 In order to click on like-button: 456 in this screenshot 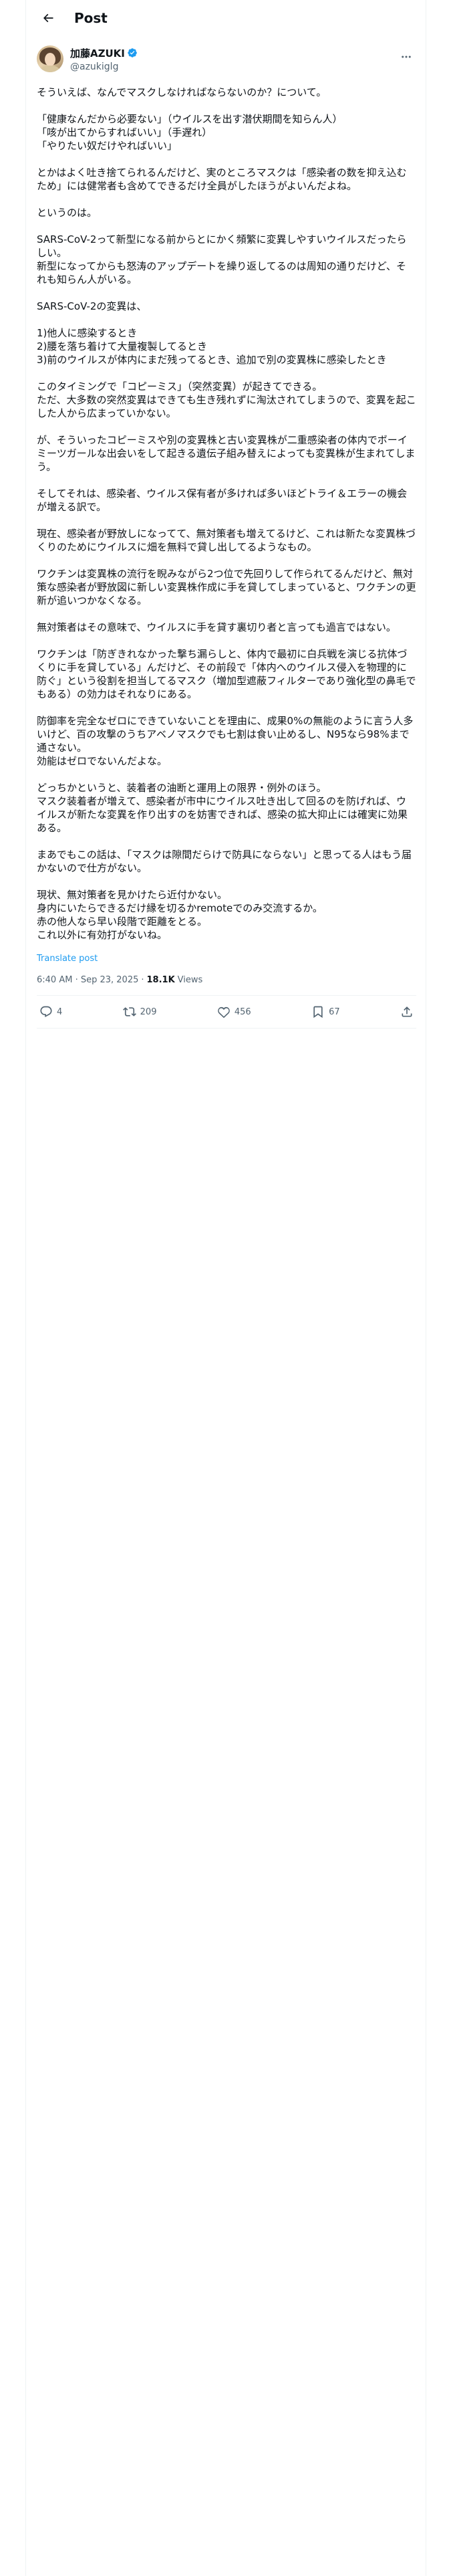, I will do `click(234, 1012)`.